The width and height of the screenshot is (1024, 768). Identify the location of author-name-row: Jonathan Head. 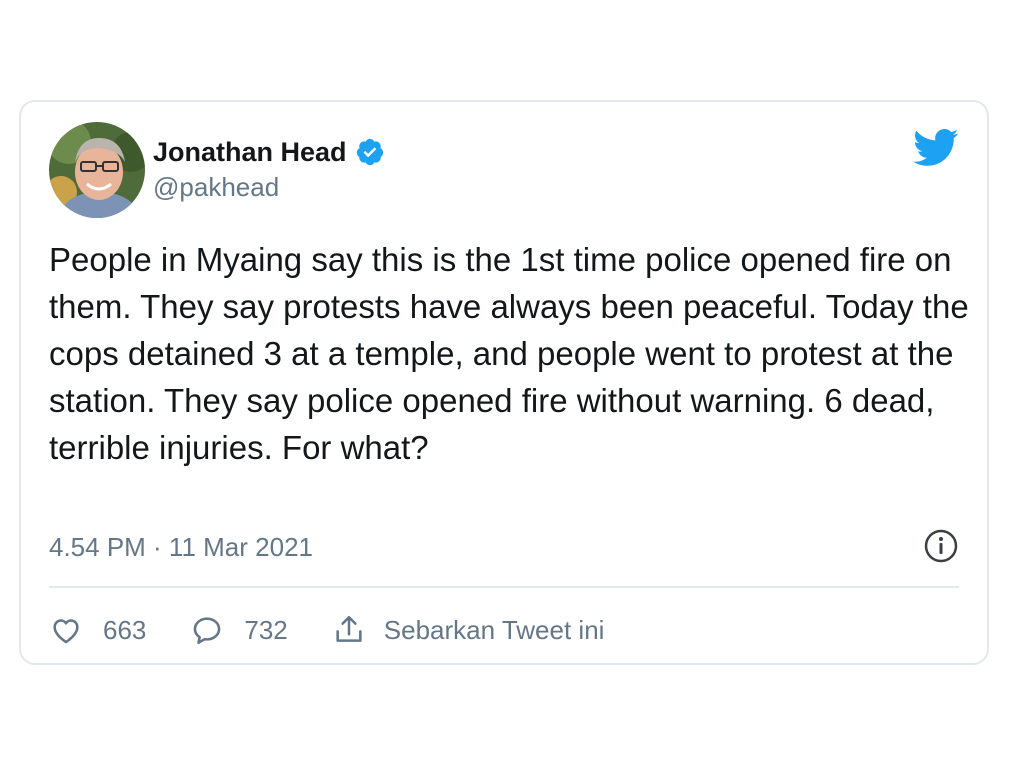
(269, 152).